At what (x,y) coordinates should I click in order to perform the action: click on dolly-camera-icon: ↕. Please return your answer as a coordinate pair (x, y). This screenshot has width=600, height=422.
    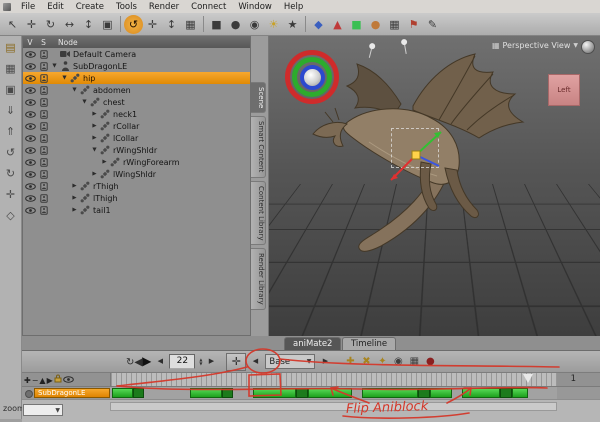
    Looking at the image, I should click on (171, 24).